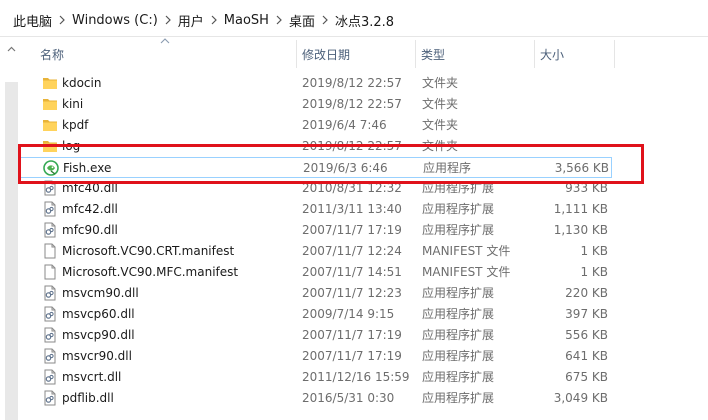 The width and height of the screenshot is (708, 420). What do you see at coordinates (344, 125) in the screenshot?
I see `file-date-modified: 2019/6/4 7:46` at bounding box center [344, 125].